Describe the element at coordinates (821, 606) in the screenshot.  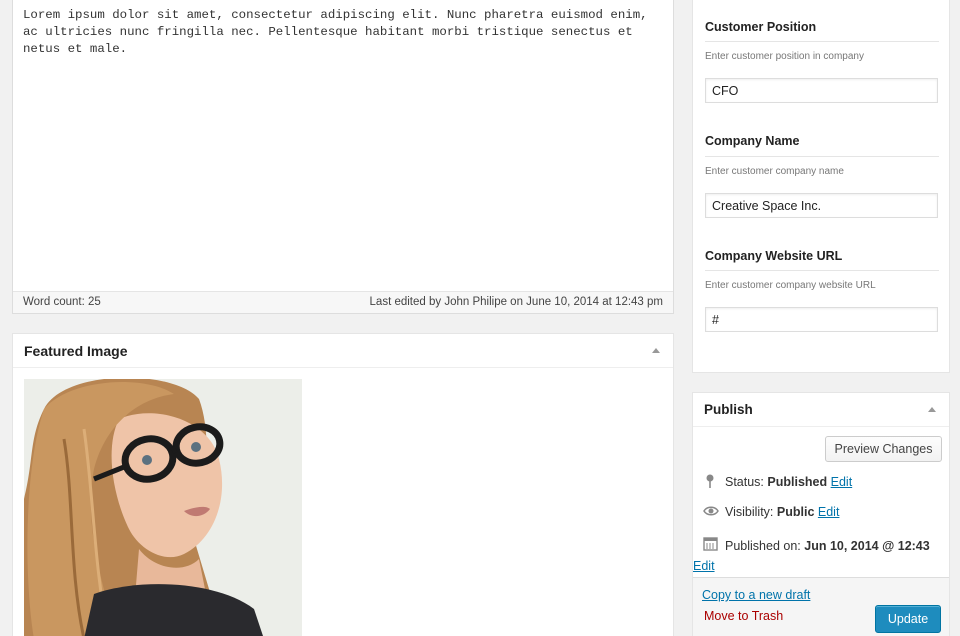
I see `publish-actions: Copy to a new draft Move to Trash Update` at that location.